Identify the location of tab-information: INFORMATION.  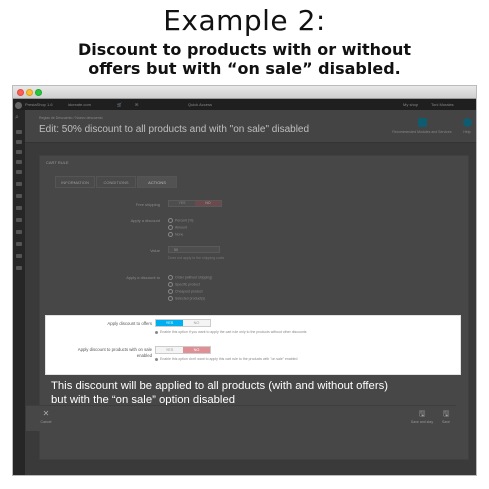
(75, 182).